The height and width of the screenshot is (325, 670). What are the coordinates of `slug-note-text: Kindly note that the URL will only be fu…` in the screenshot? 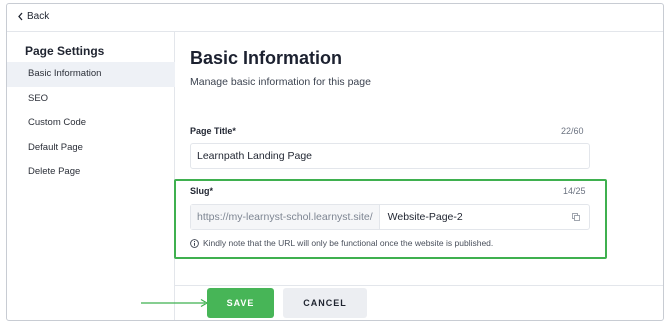 It's located at (348, 243).